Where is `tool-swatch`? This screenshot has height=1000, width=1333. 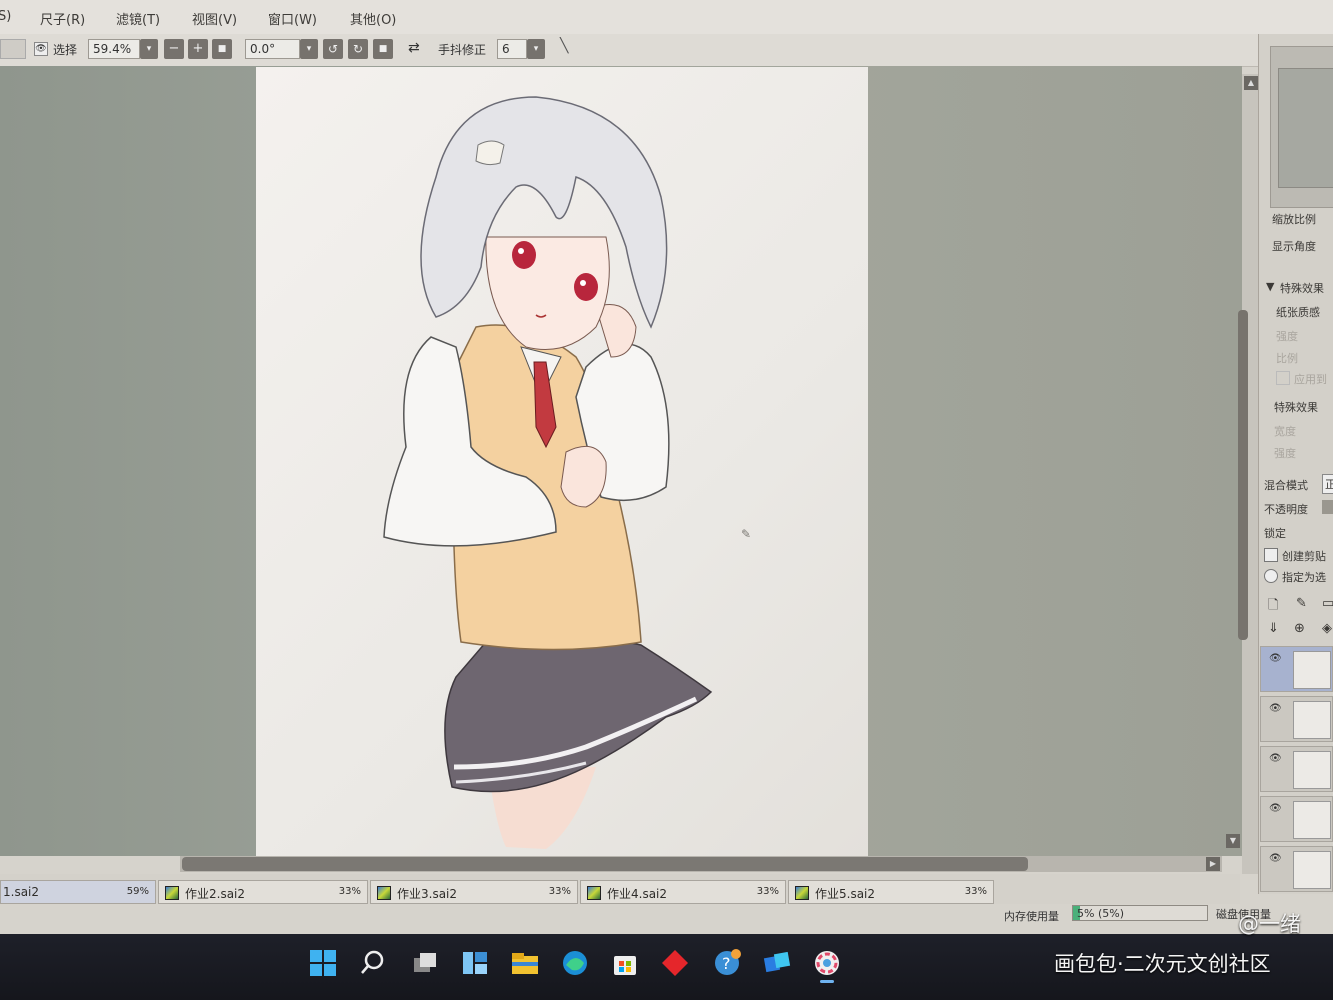
tool-swatch is located at coordinates (13, 49).